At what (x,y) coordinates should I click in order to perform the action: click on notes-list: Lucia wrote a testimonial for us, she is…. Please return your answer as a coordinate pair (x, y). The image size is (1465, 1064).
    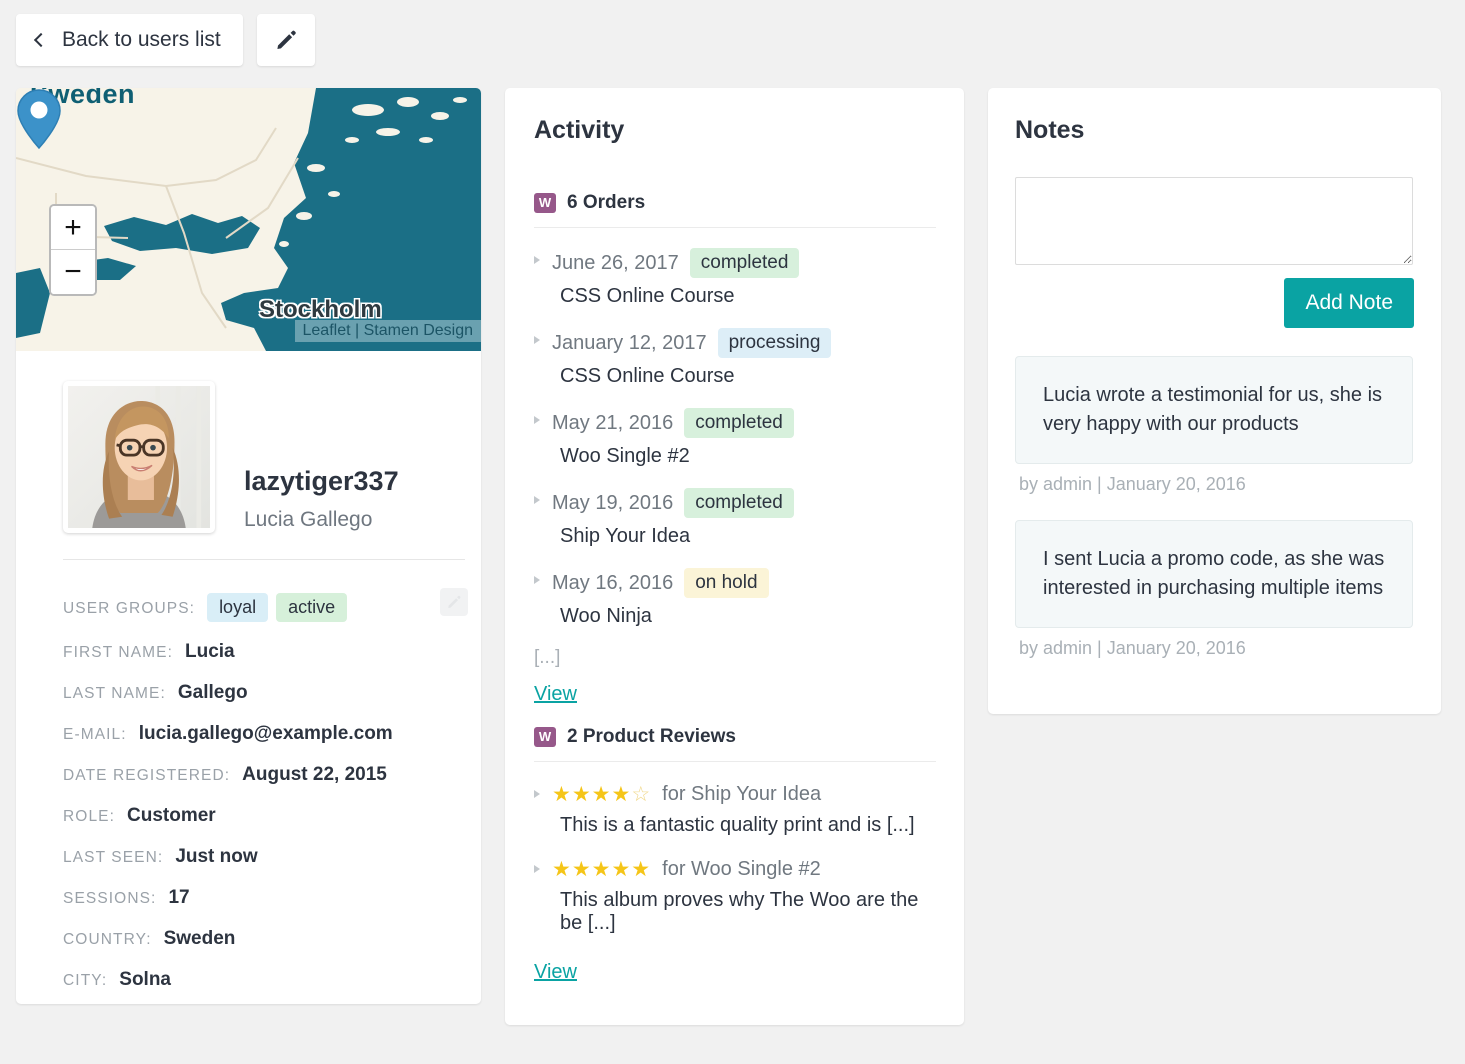
    Looking at the image, I should click on (1214, 520).